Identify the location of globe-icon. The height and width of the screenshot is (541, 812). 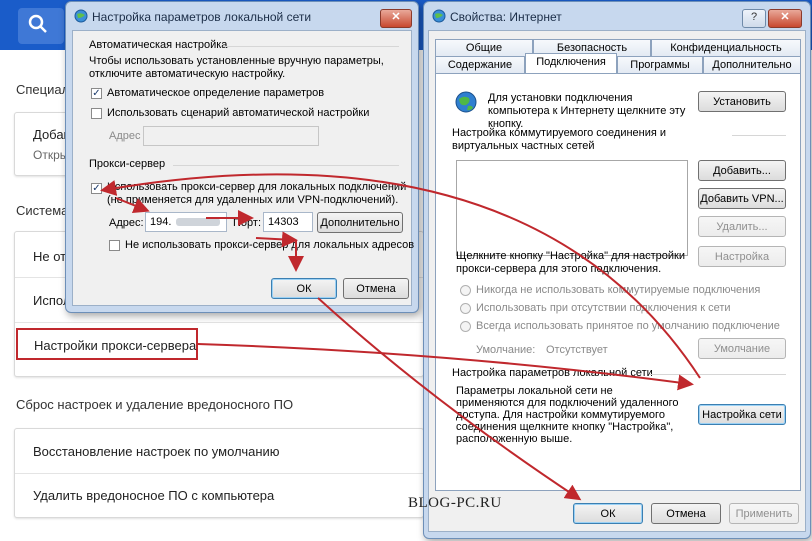
(466, 102).